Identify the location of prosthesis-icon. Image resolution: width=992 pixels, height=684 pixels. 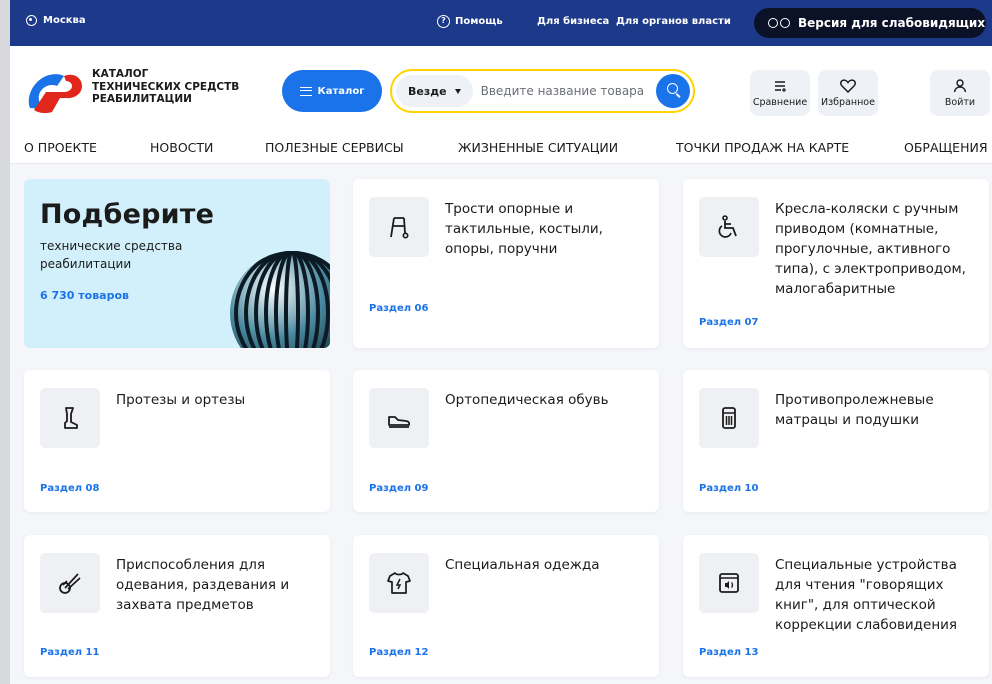
(70, 418).